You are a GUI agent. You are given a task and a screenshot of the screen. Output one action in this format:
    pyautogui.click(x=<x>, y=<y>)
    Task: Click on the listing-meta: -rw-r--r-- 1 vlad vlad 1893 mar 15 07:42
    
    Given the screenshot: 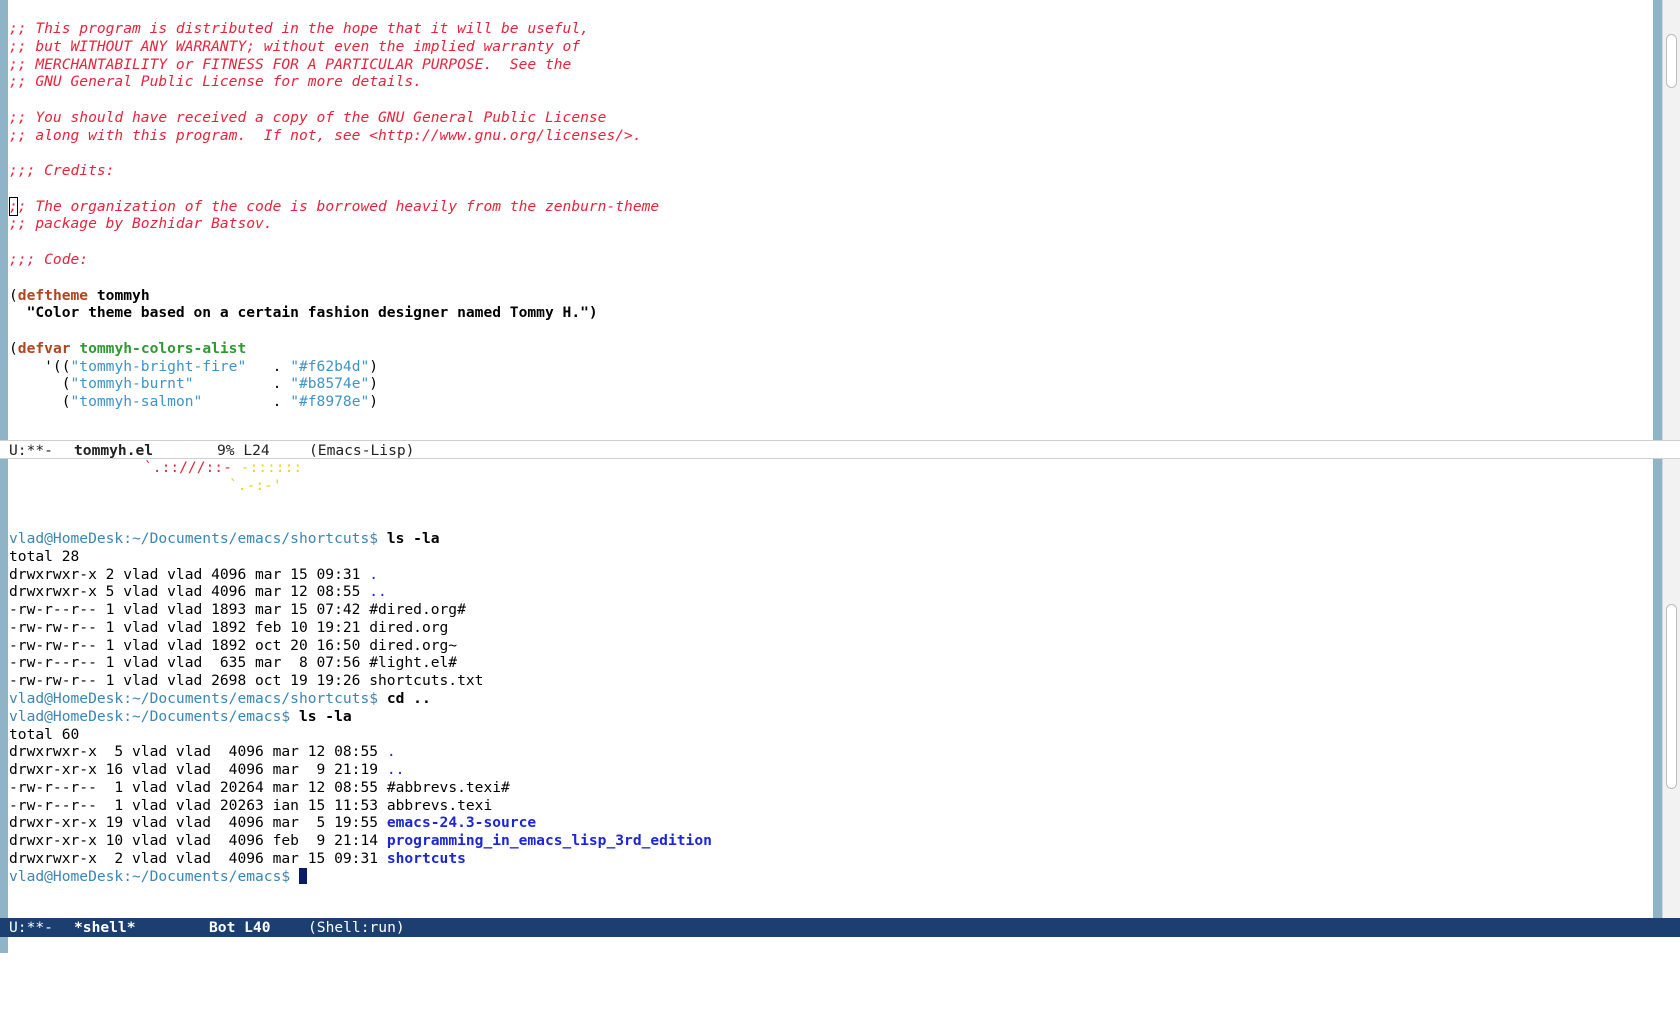 What is the action you would take?
    pyautogui.click(x=189, y=609)
    